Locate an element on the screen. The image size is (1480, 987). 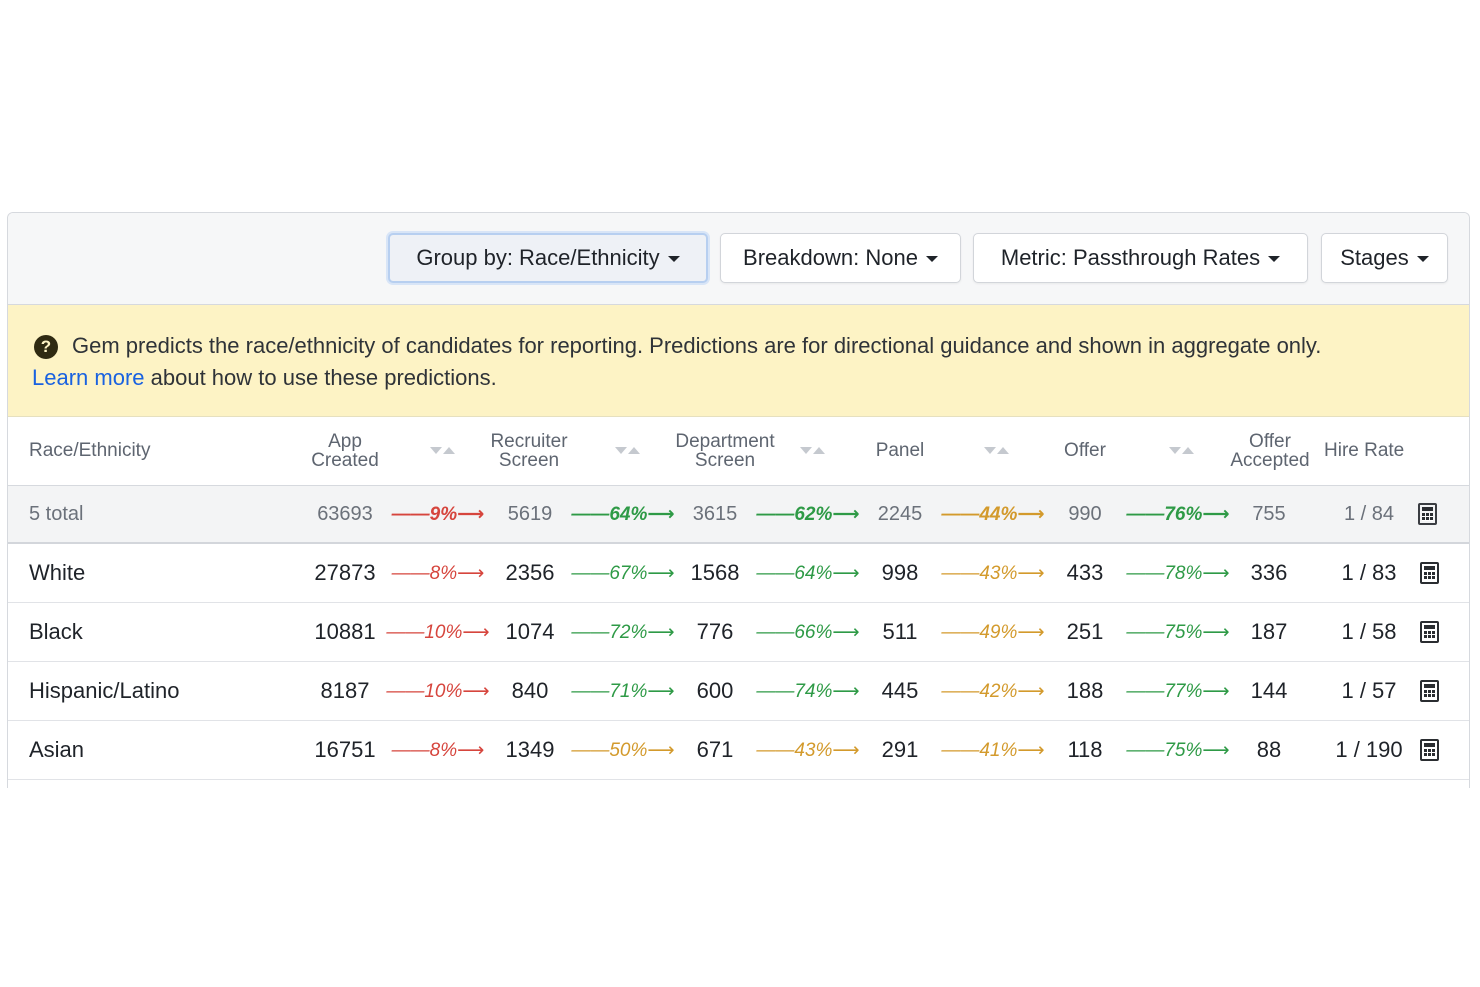
cell-offer: 188 is located at coordinates (1085, 690).